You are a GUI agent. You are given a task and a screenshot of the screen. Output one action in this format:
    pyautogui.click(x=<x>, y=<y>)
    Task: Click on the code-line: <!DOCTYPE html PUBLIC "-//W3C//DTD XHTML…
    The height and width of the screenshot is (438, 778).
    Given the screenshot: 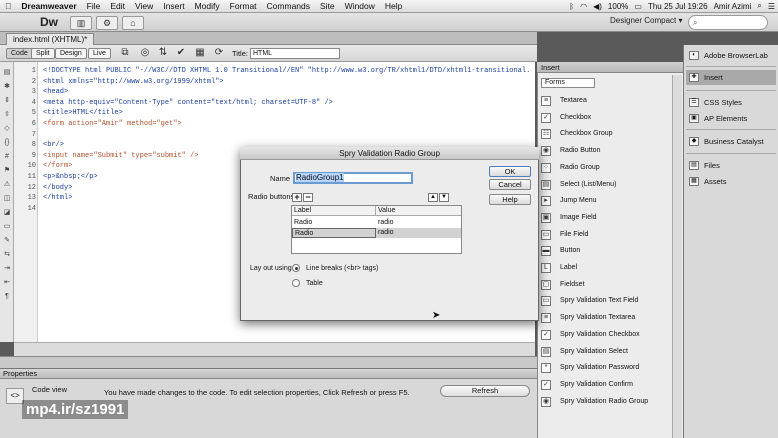 What is the action you would take?
    pyautogui.click(x=286, y=71)
    